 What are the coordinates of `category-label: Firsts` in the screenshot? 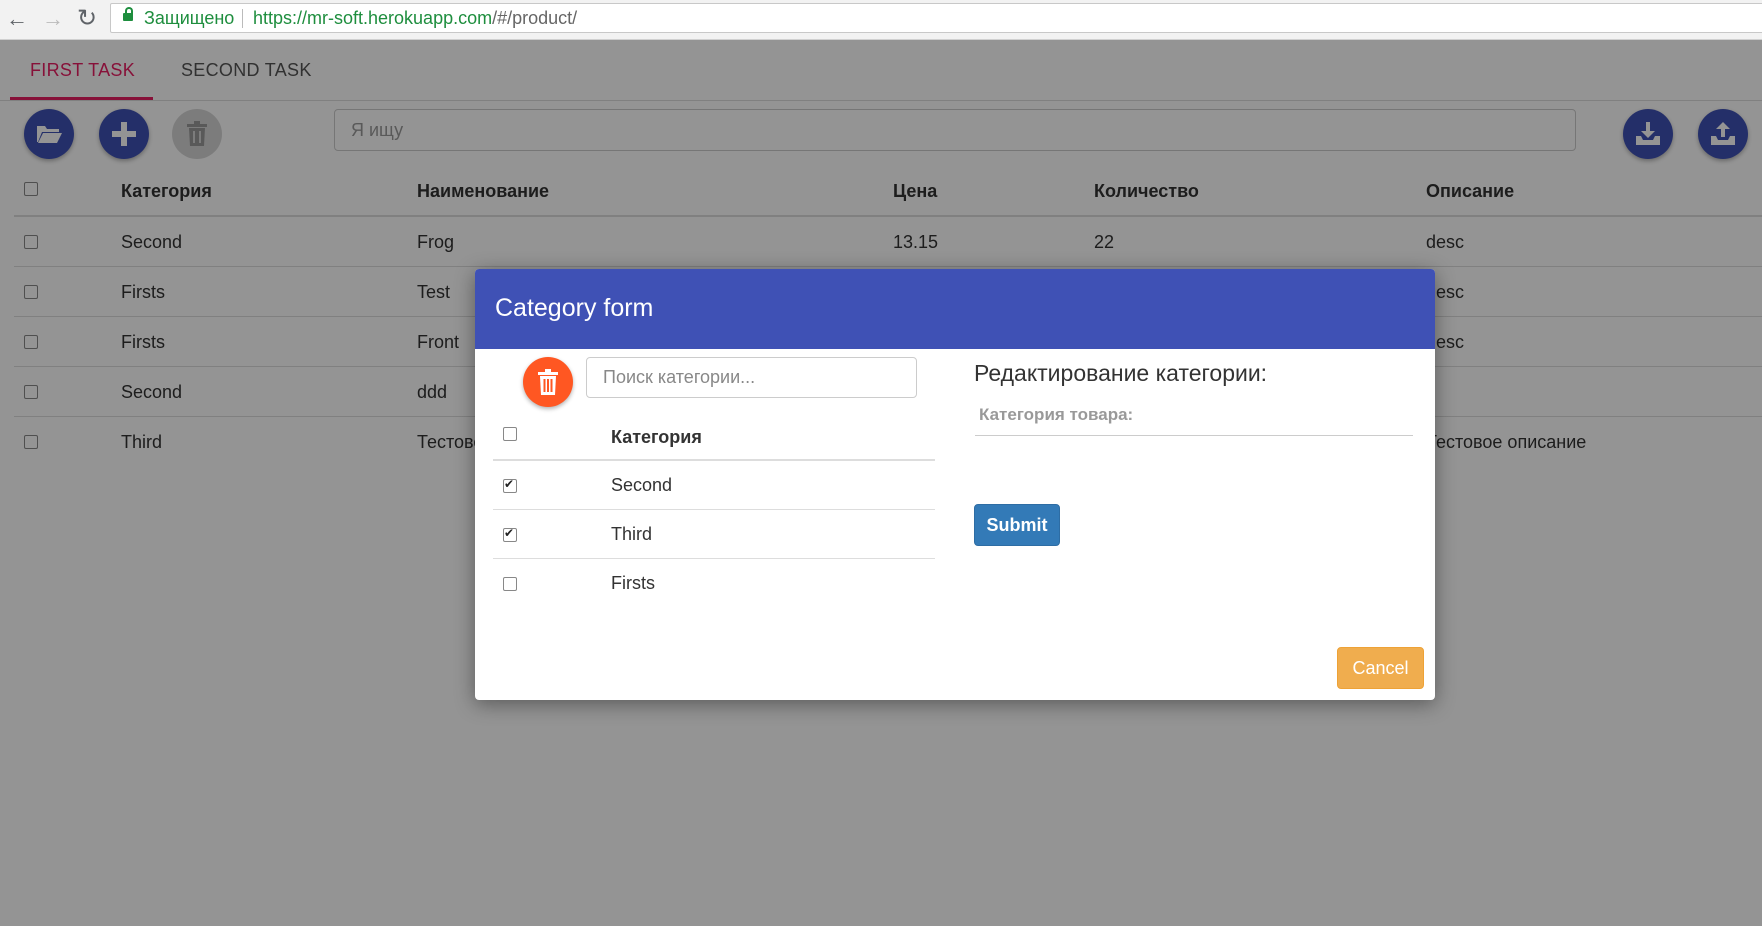 It's located at (633, 583).